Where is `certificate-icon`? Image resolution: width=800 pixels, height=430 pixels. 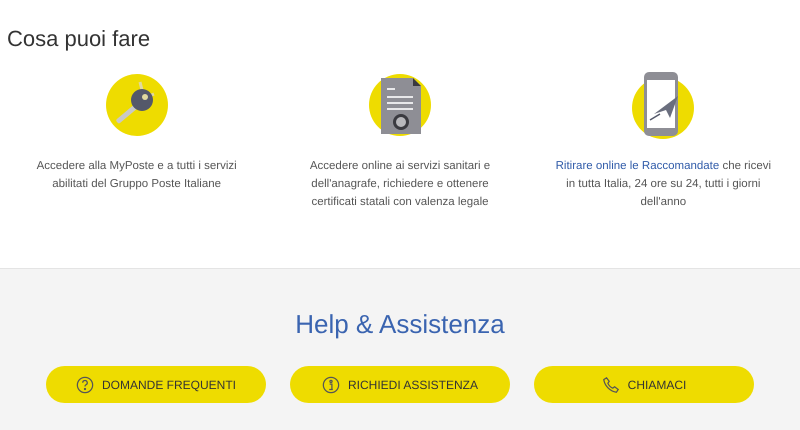
certificate-icon is located at coordinates (399, 105).